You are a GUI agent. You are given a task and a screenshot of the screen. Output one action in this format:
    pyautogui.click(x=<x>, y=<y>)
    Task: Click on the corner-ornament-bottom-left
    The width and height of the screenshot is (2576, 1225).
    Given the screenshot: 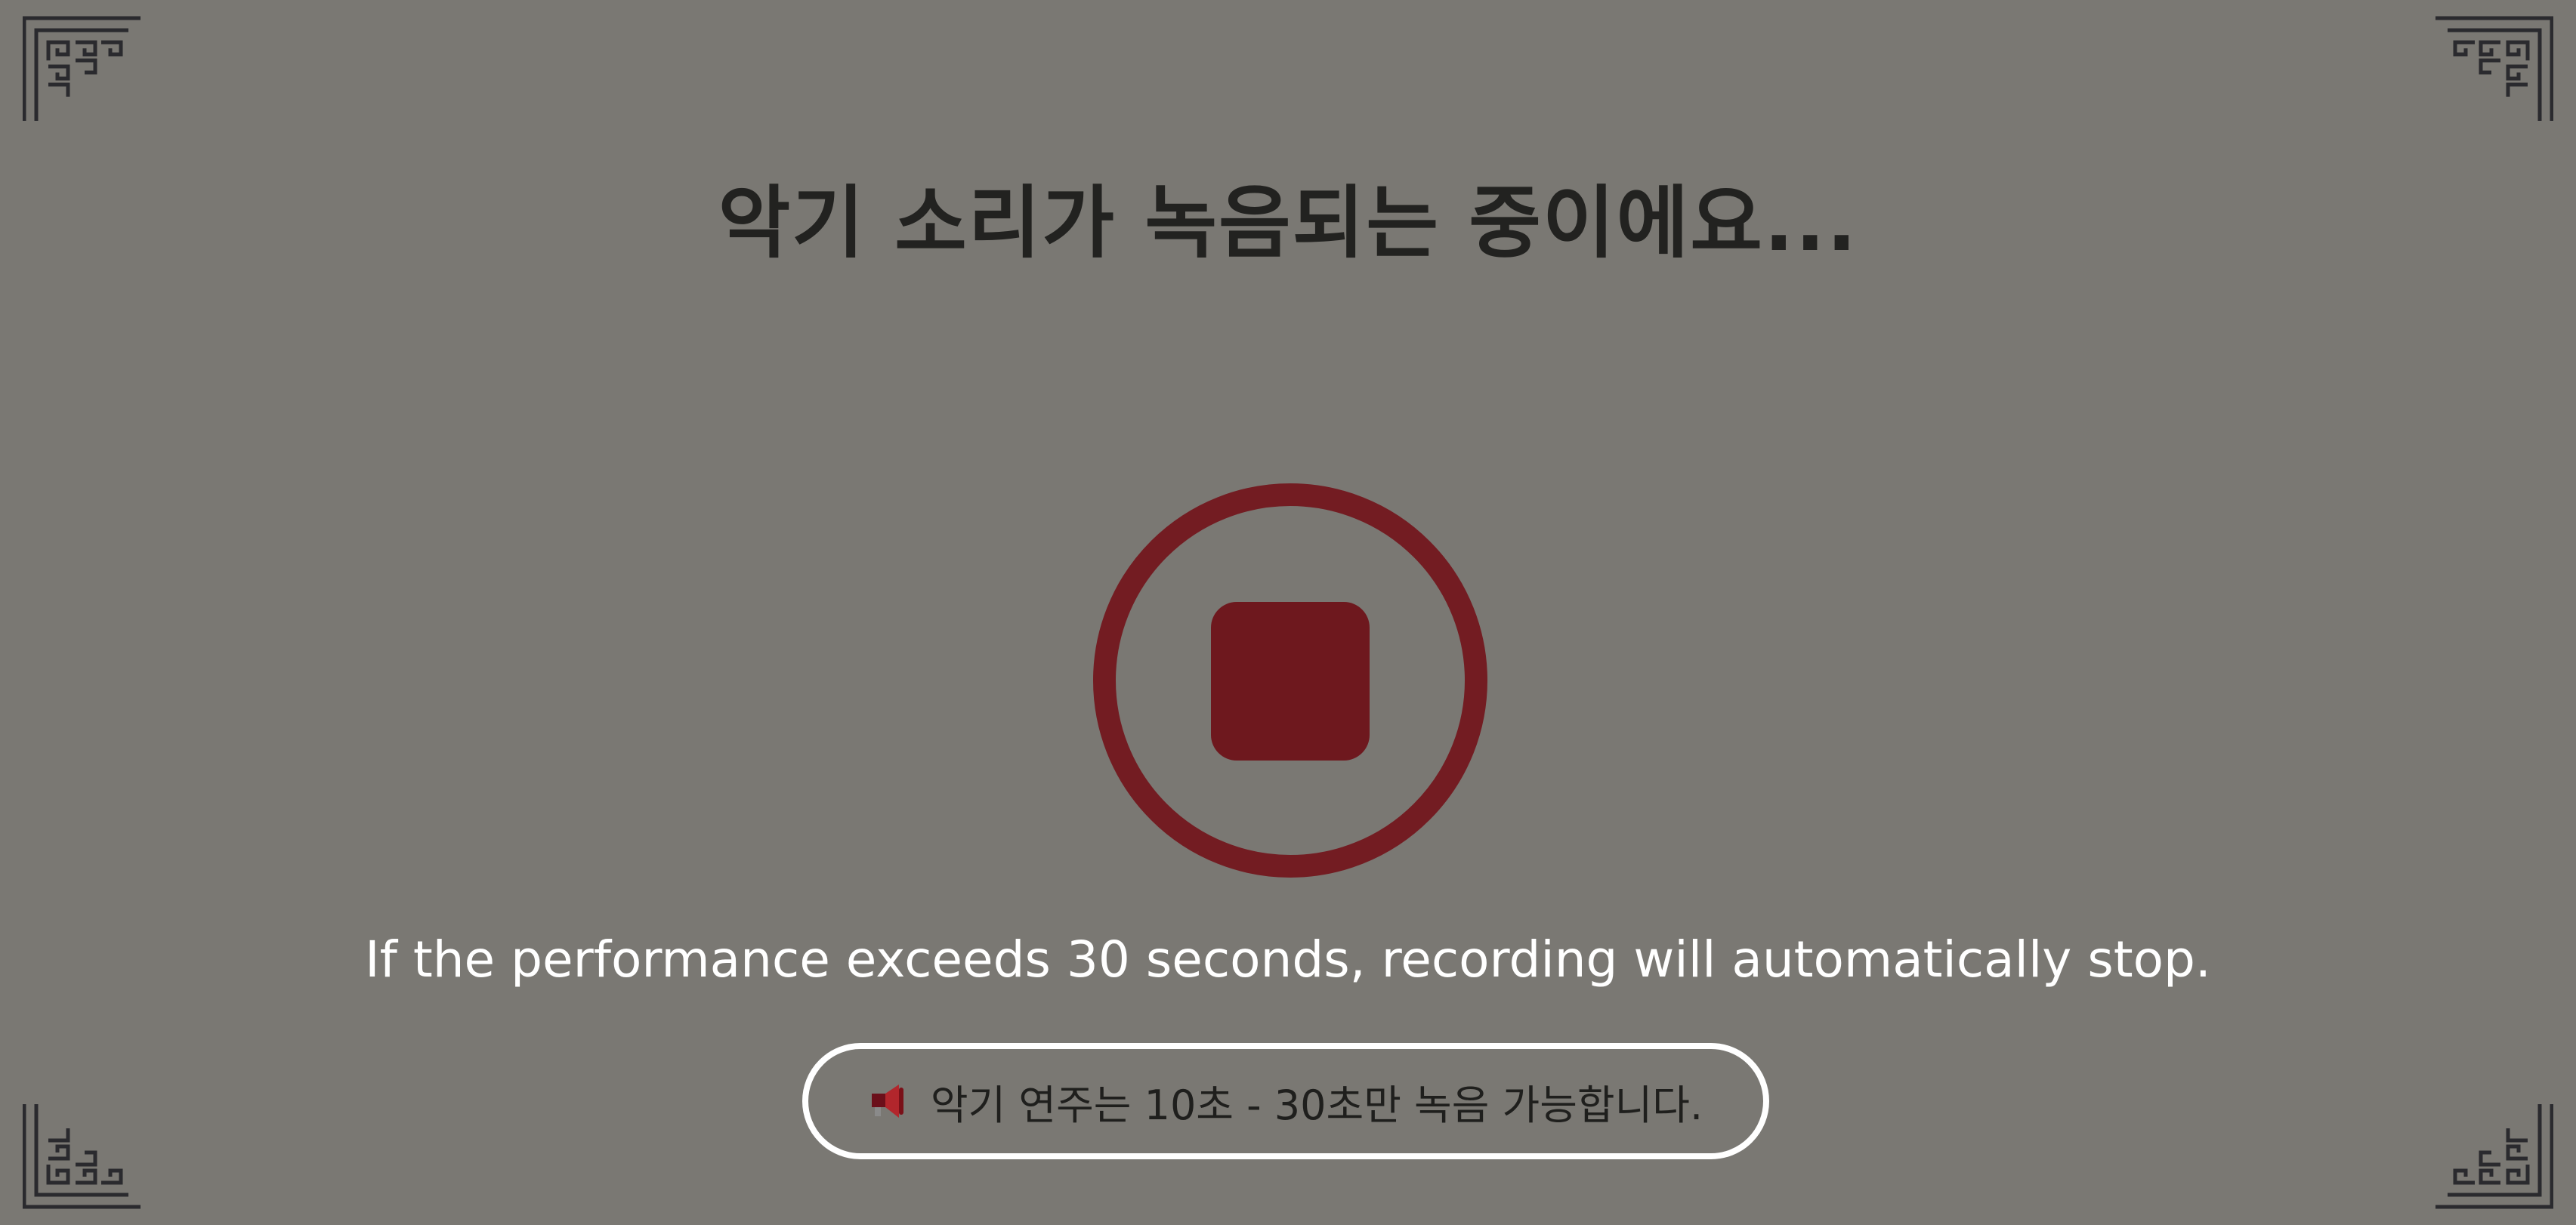 What is the action you would take?
    pyautogui.click(x=83, y=1153)
    